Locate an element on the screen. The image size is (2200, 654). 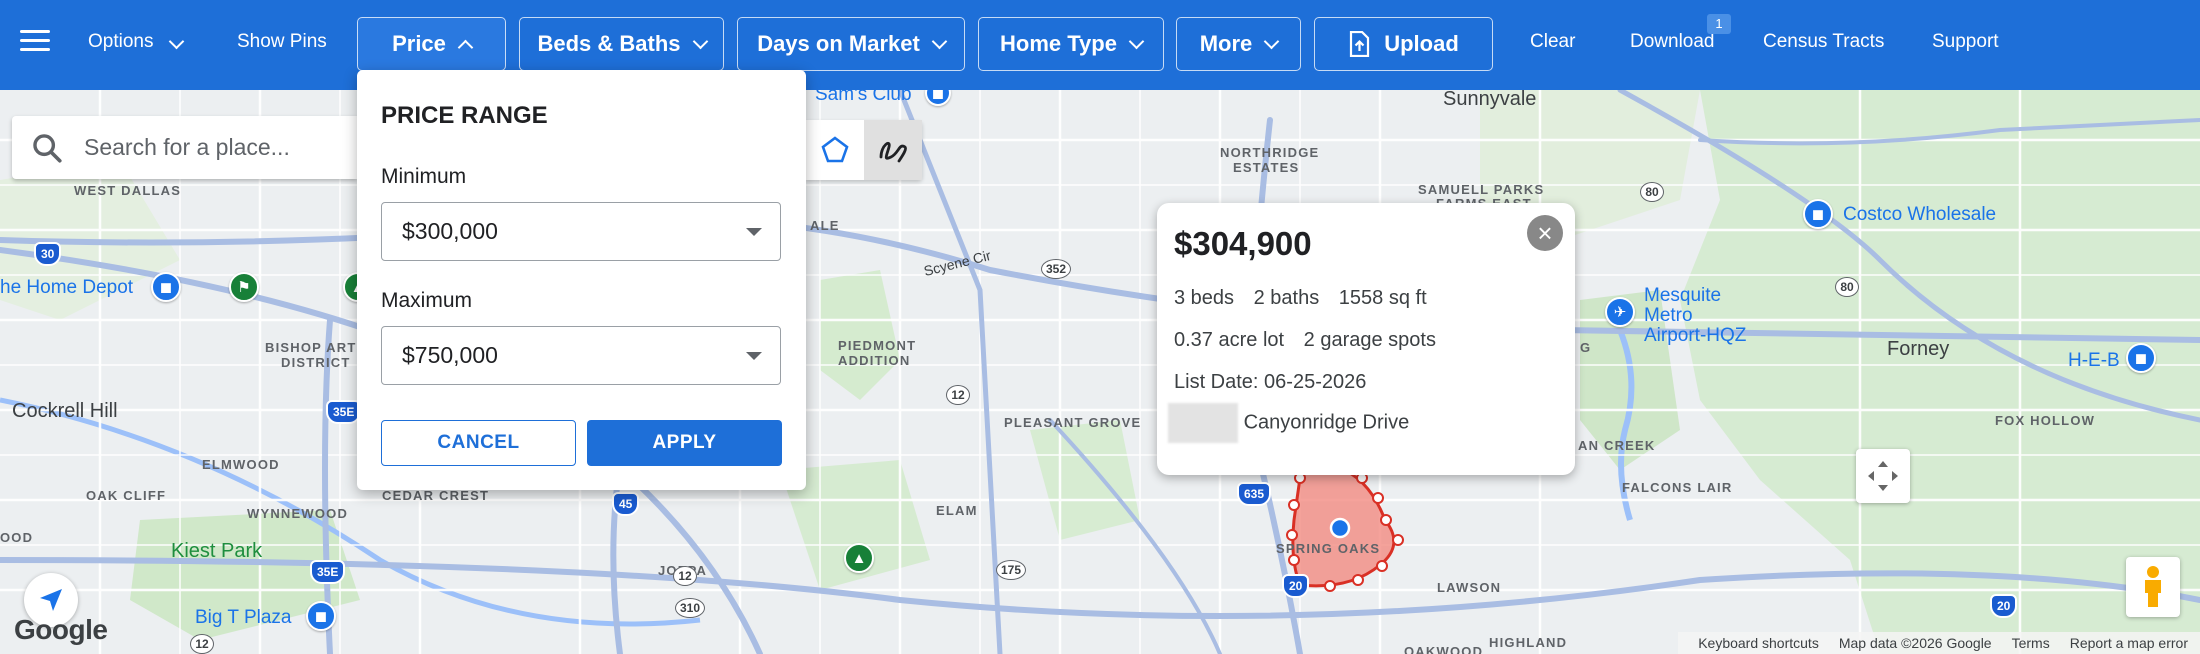
price-range-title: PRICE RANGE is located at coordinates (464, 115).